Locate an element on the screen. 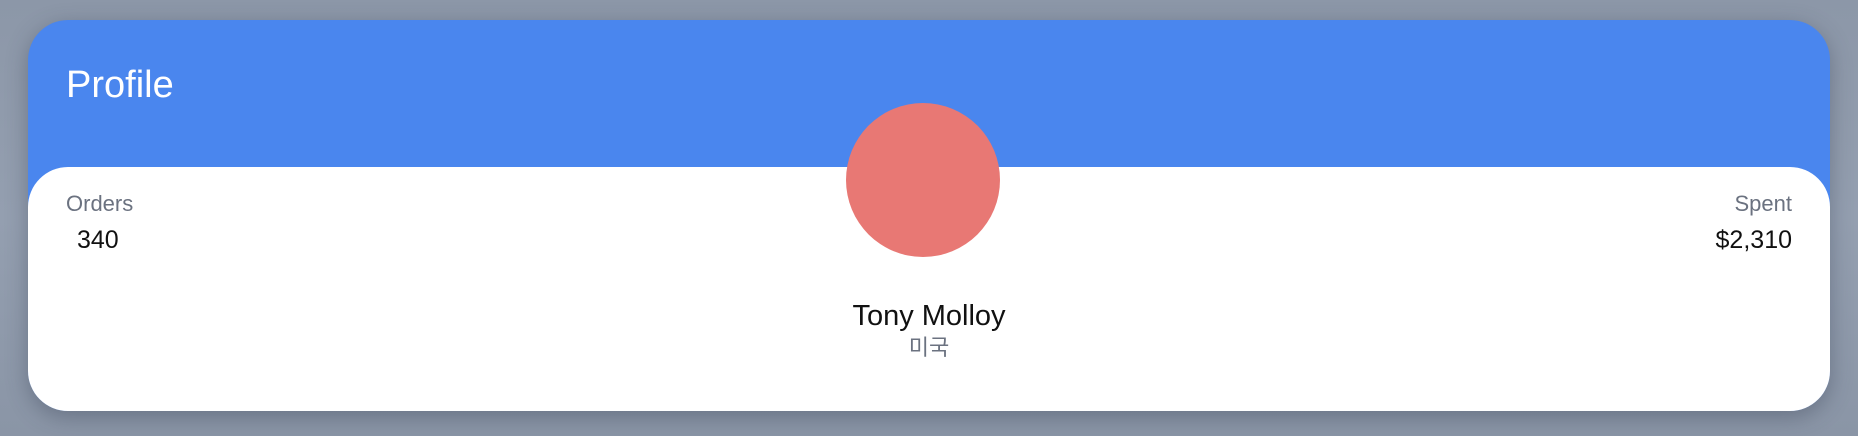  user-name: Tony Molloy is located at coordinates (929, 316).